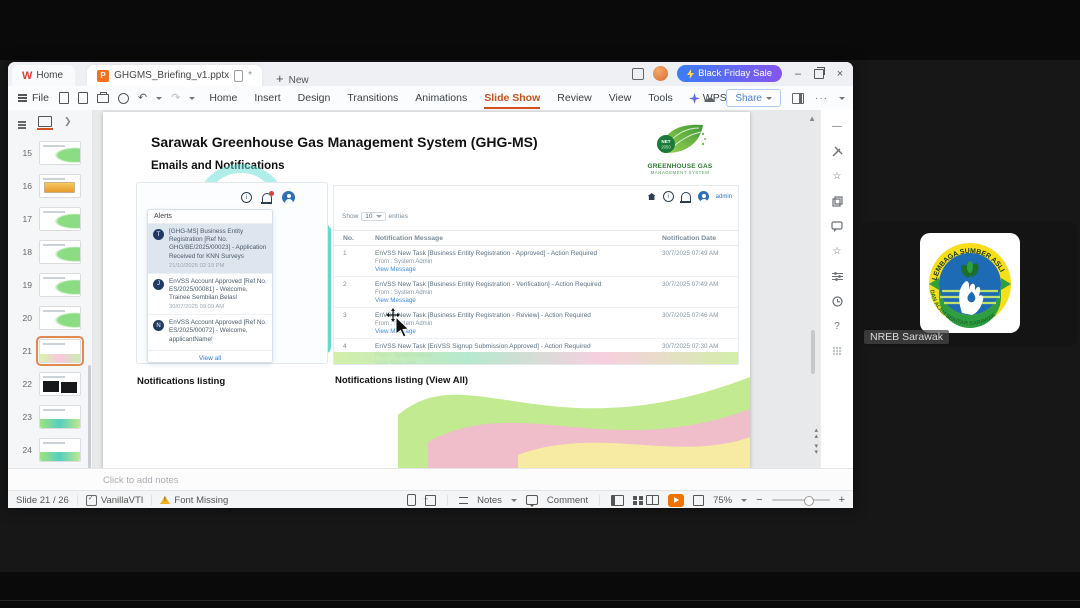 This screenshot has height=608, width=1080. Describe the element at coordinates (837, 351) in the screenshot. I see `apps-grid-icon` at that location.